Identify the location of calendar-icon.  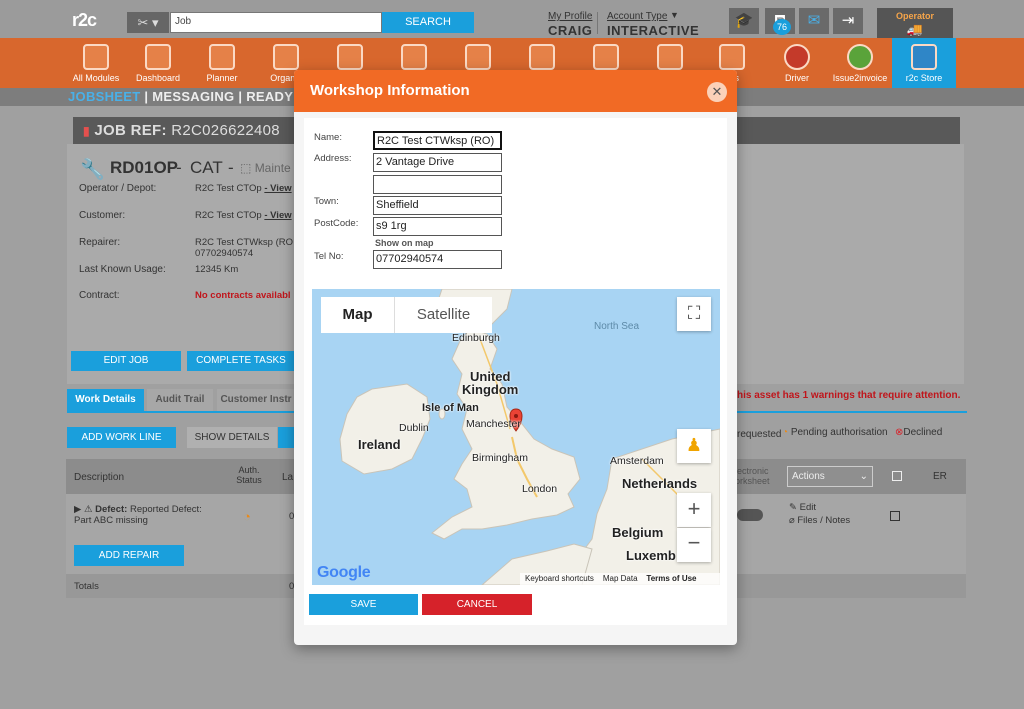
(222, 57).